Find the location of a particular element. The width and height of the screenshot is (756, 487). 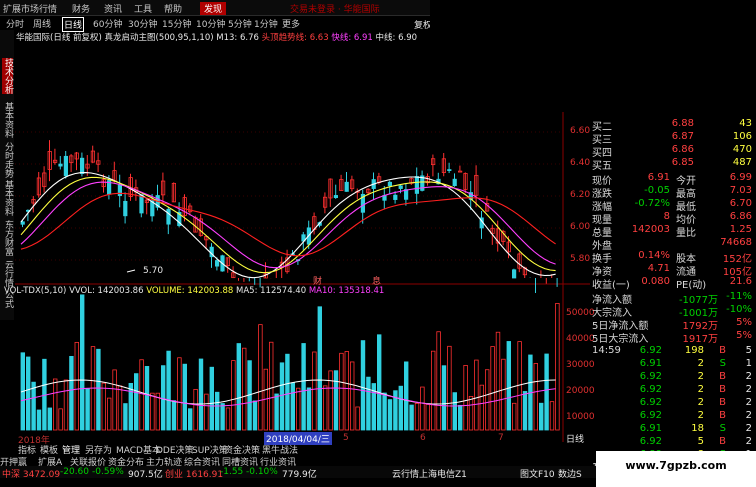

server-info: 云行情上海电信Z1 is located at coordinates (429, 473).